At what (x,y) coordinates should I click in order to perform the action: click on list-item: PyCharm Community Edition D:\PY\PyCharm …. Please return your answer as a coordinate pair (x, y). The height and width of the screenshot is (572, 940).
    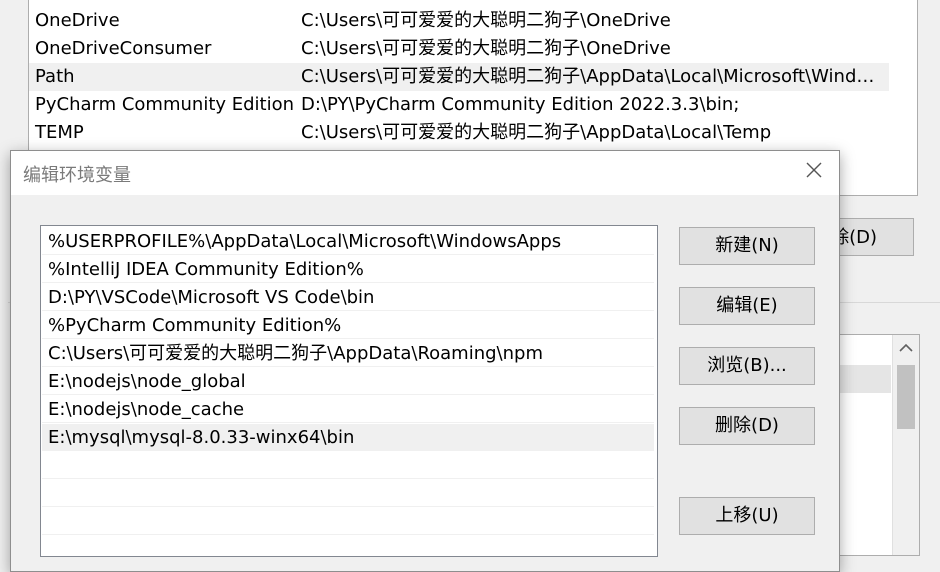
    Looking at the image, I should click on (459, 105).